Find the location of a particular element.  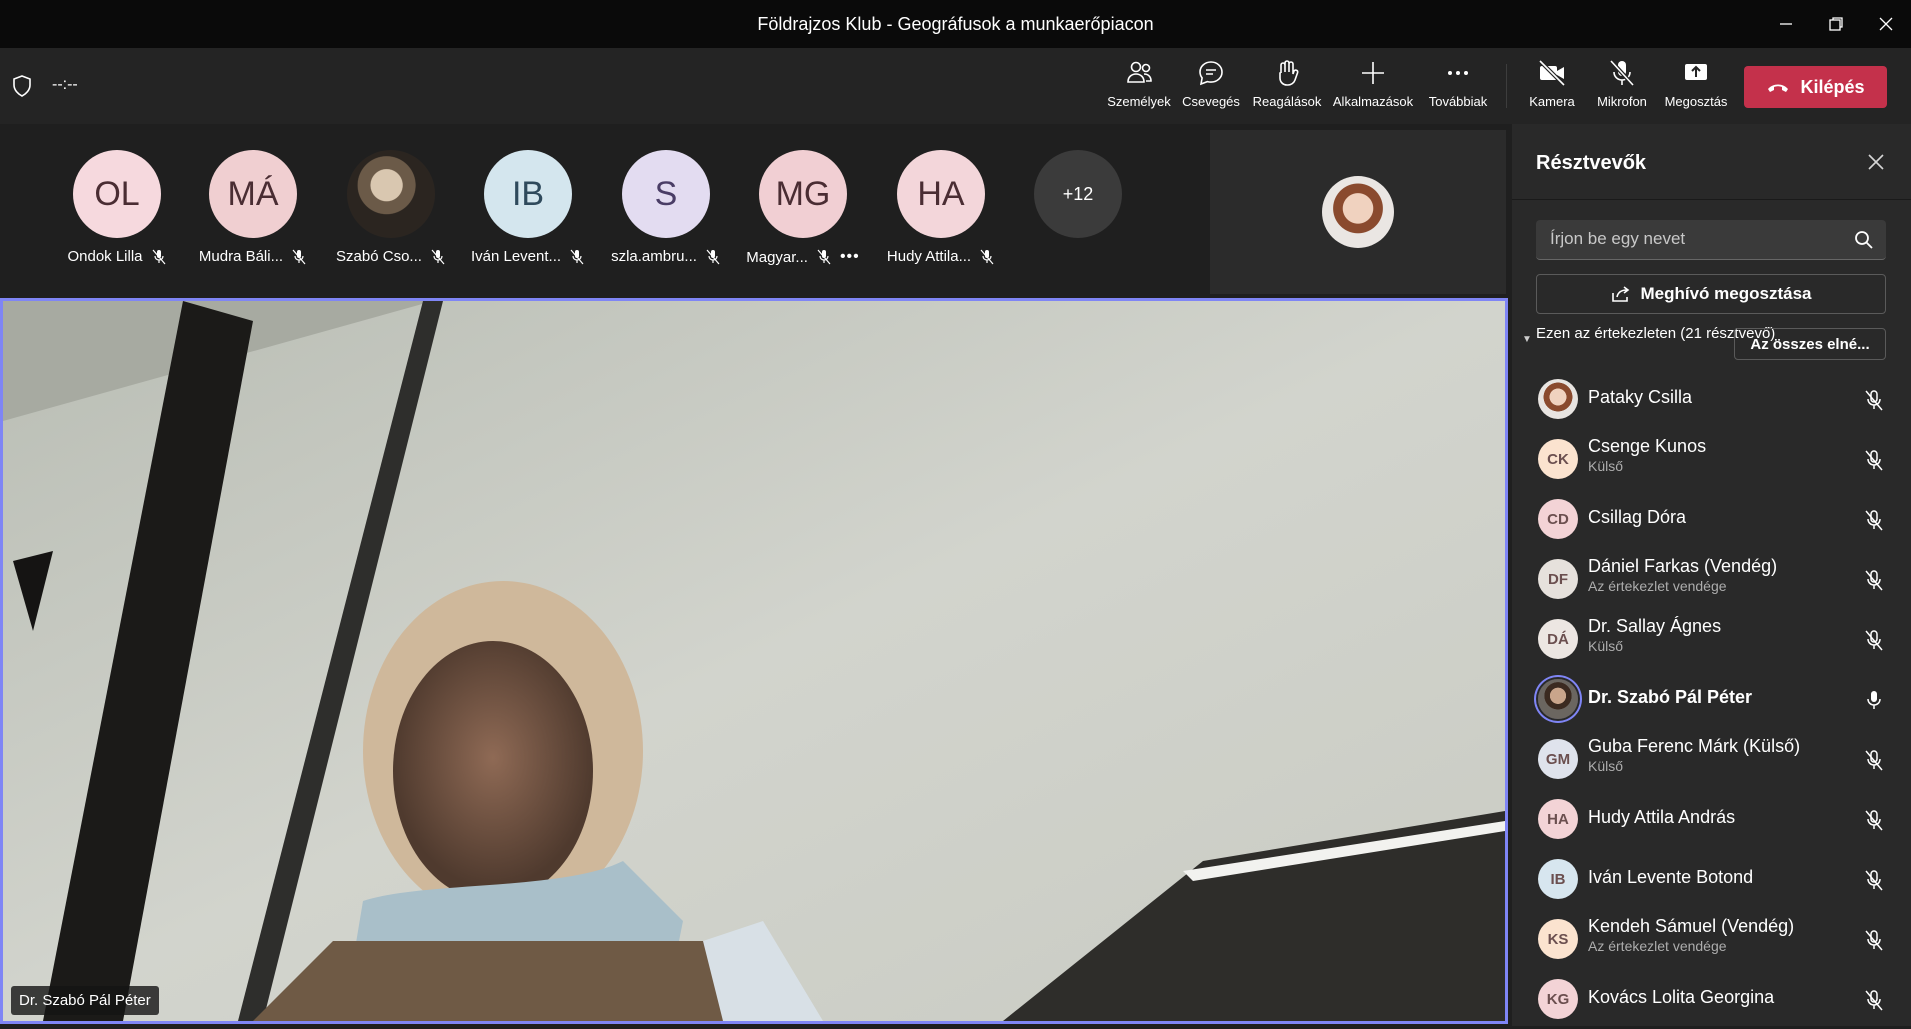

more-options-icon: ••• is located at coordinates (850, 257).